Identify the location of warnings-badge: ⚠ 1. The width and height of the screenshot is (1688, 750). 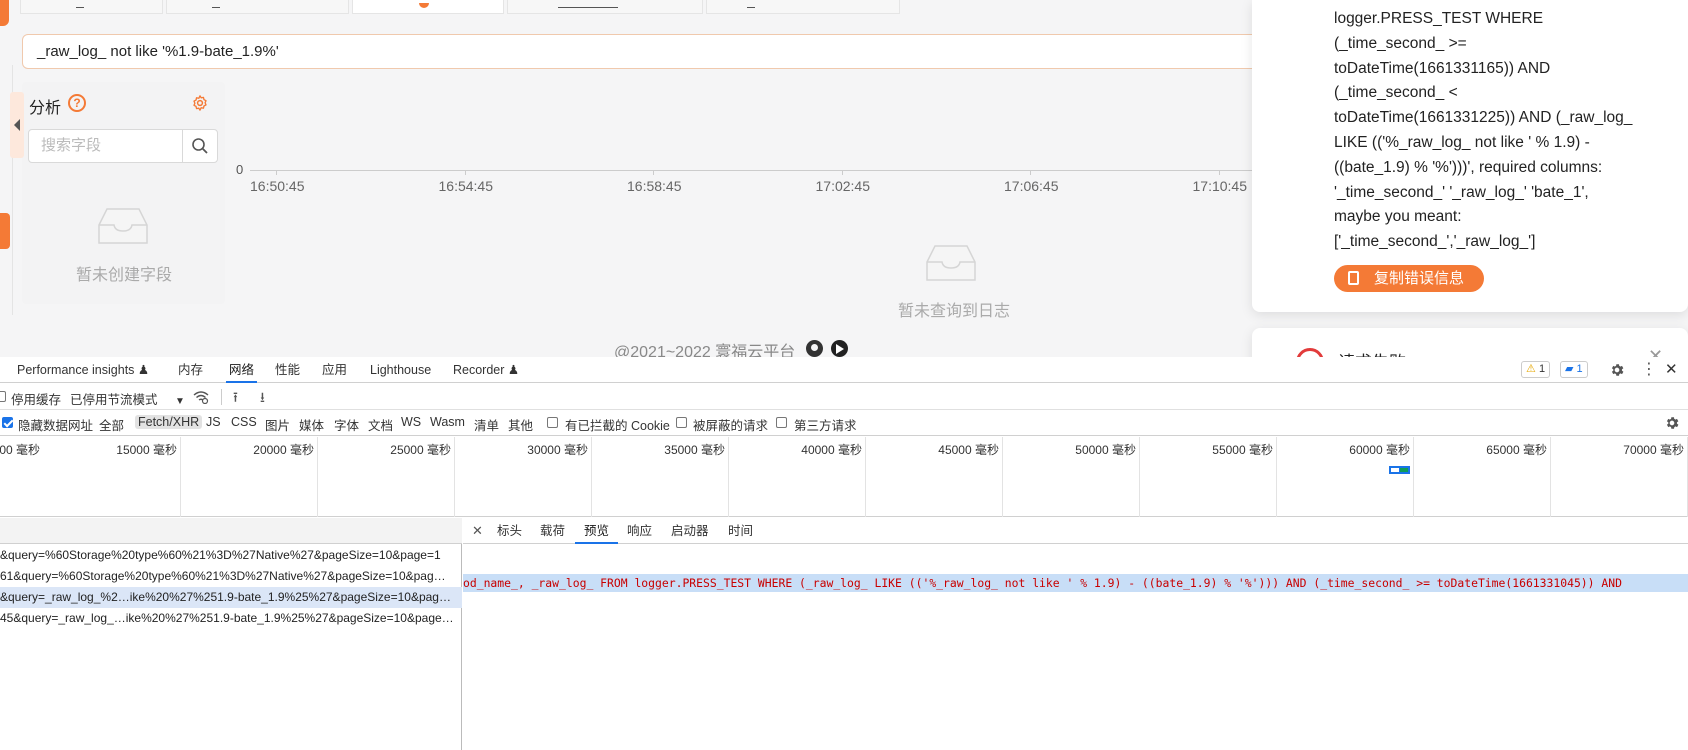
(1536, 369).